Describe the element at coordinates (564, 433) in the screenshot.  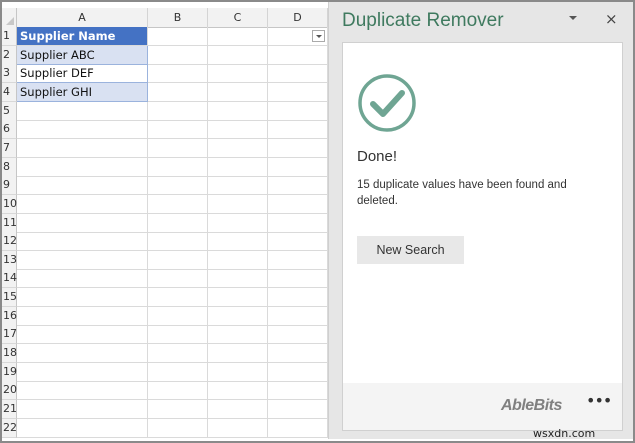
I see `watermark: wsxdn.com` at that location.